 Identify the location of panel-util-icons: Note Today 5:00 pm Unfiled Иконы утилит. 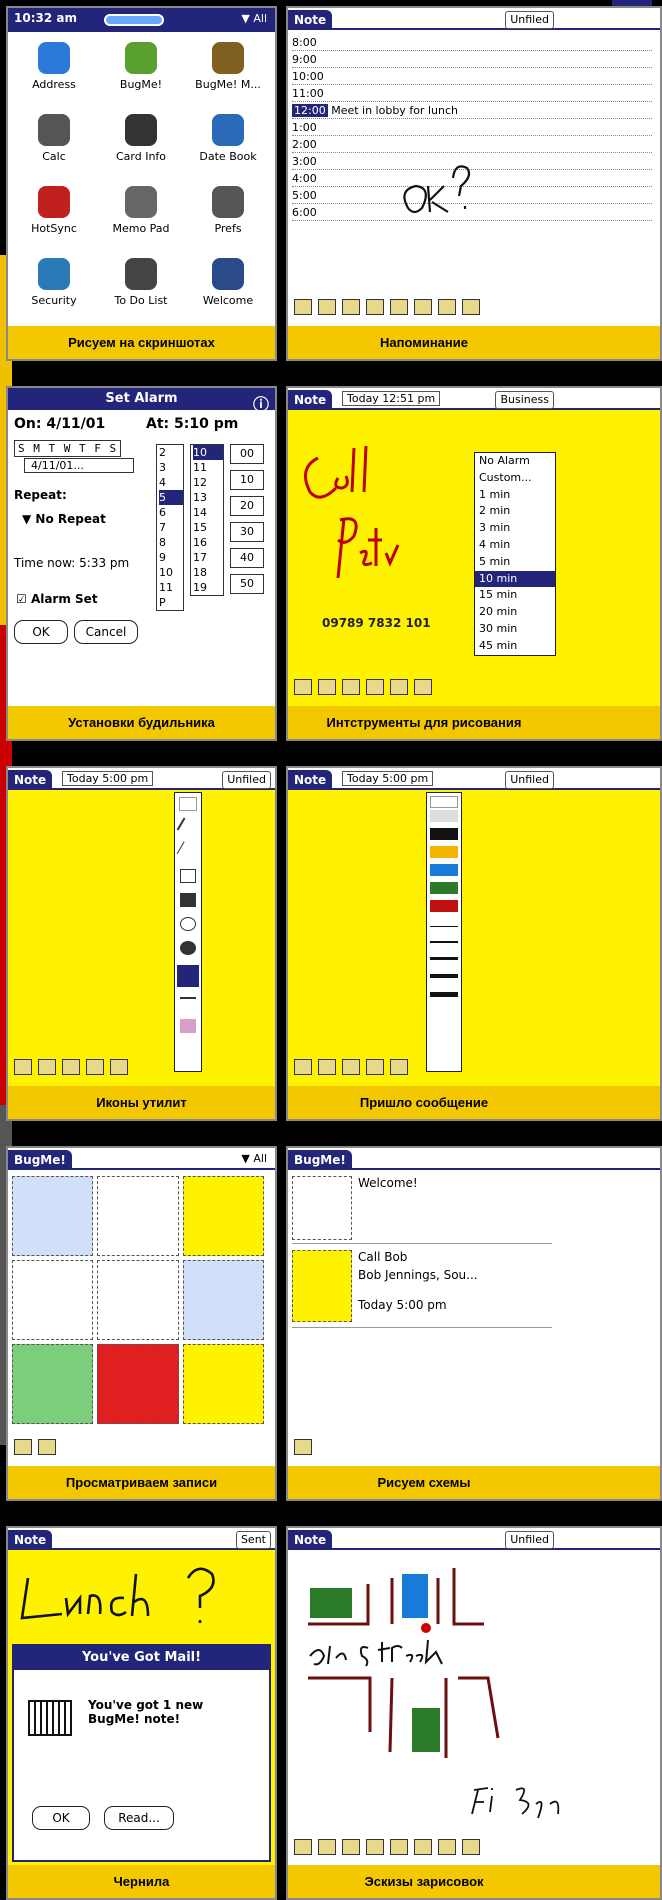
(141, 943).